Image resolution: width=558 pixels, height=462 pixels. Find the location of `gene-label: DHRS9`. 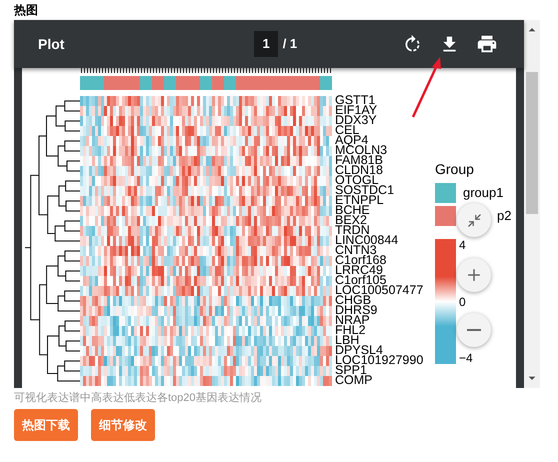

gene-label: DHRS9 is located at coordinates (356, 310).